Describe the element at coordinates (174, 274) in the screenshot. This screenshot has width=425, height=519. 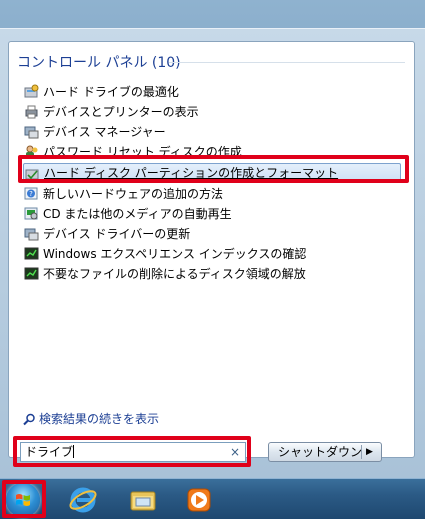
I see `result-label: 不要なファイルの削除によるディスク領域の解放` at that location.